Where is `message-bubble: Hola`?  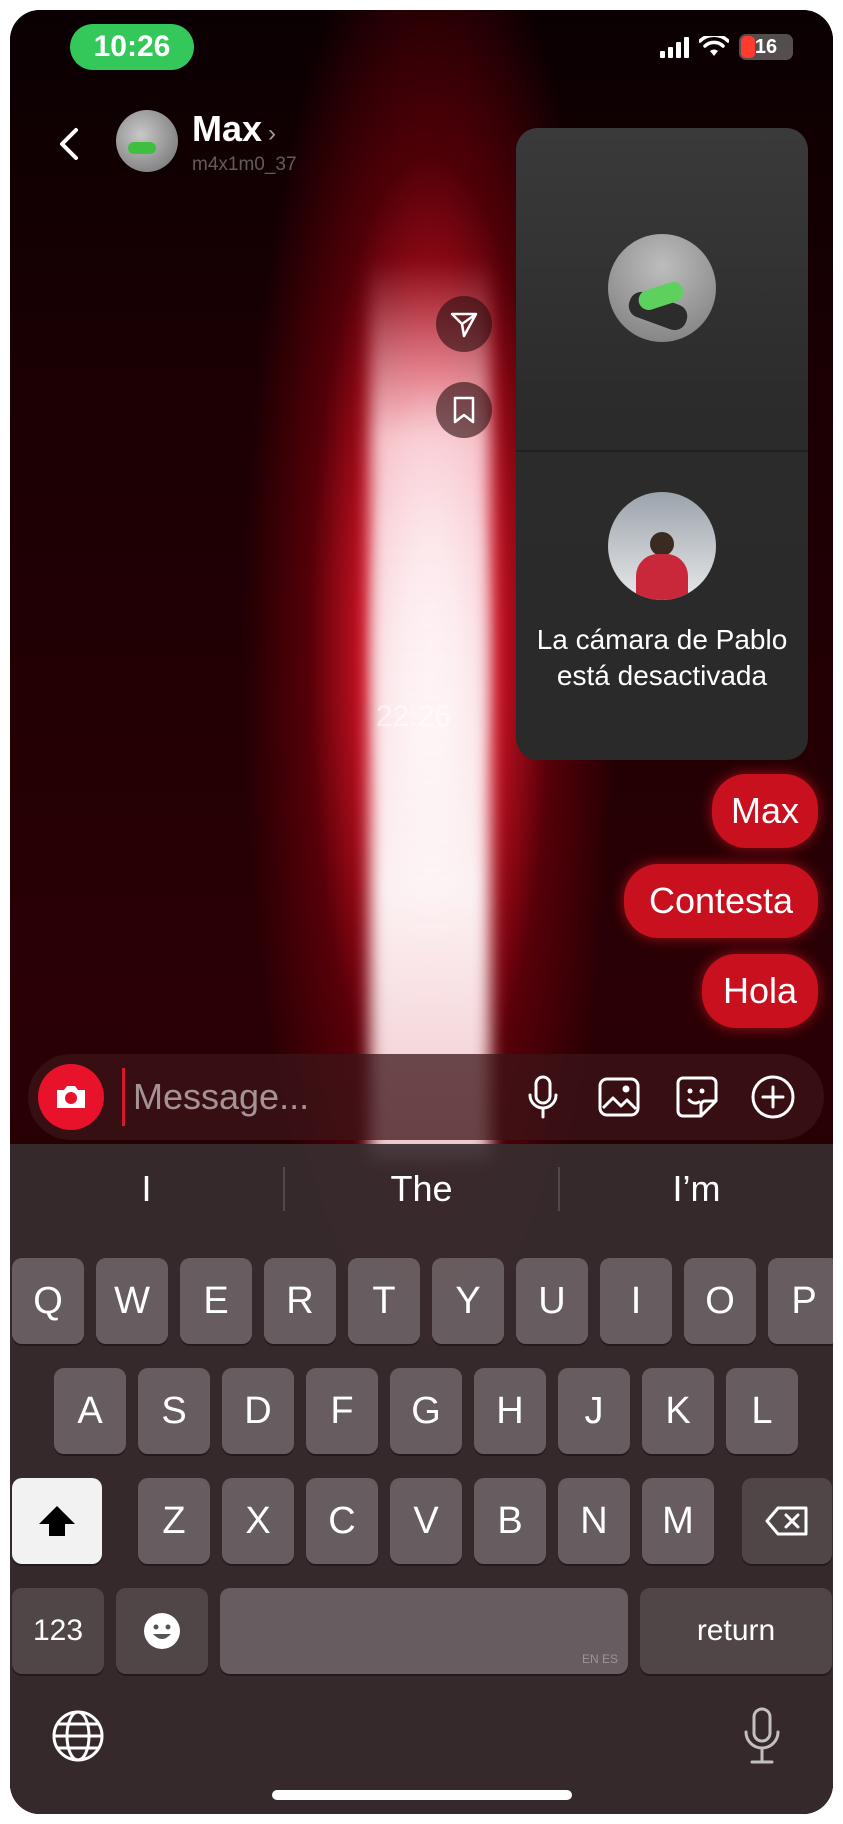 message-bubble: Hola is located at coordinates (760, 991).